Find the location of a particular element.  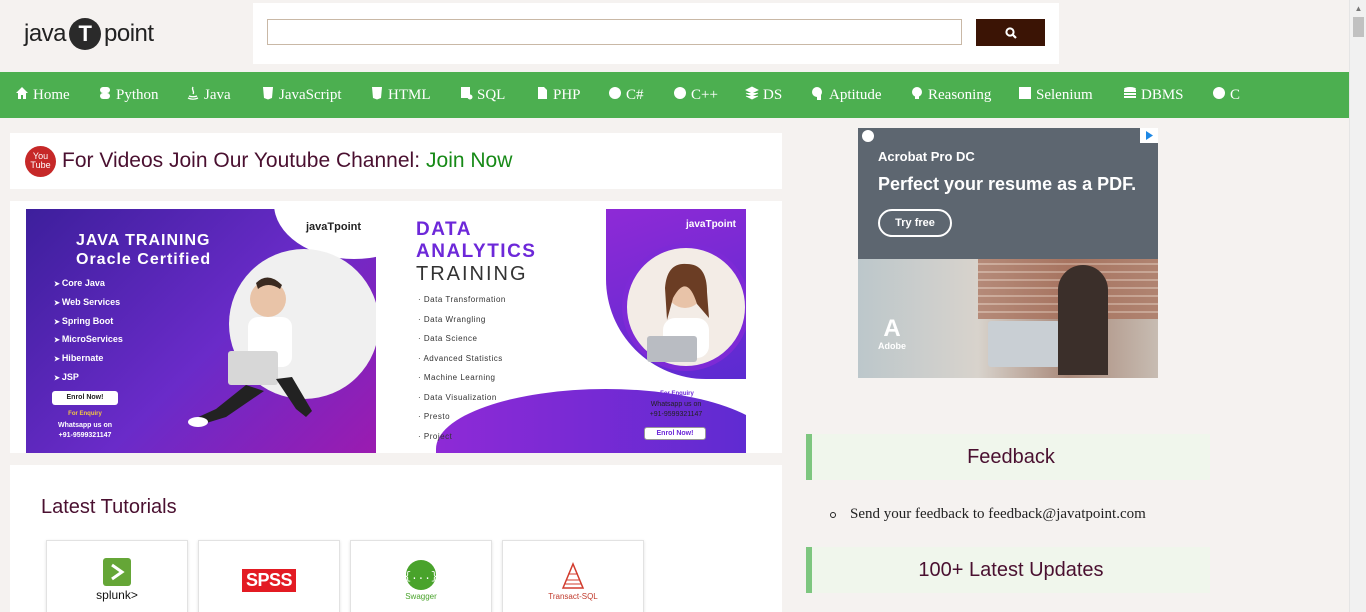

nav-item-cpp: C++ is located at coordinates (709, 95).